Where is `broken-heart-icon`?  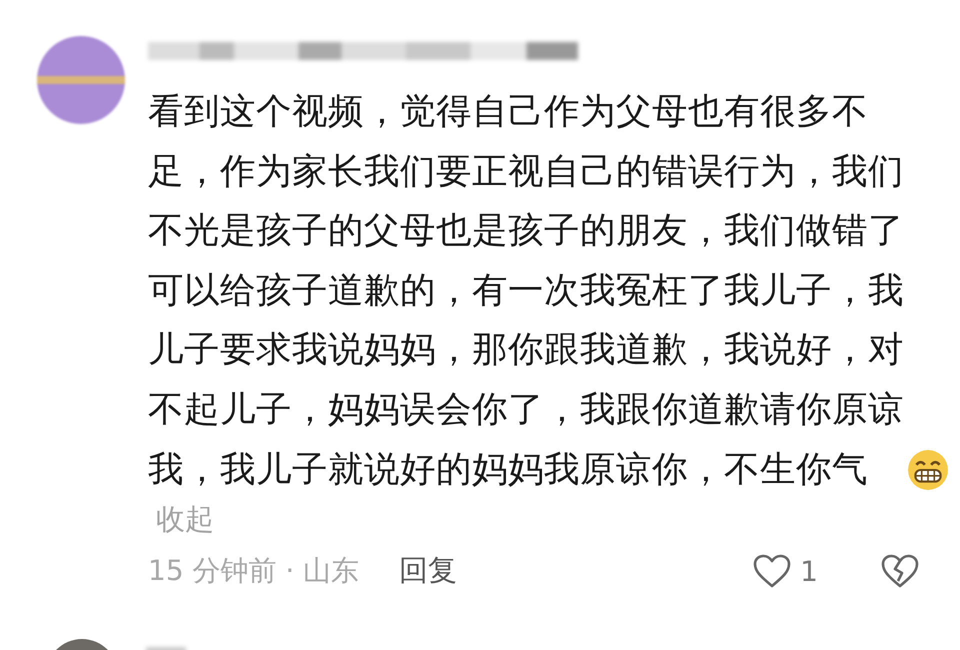
broken-heart-icon is located at coordinates (900, 571).